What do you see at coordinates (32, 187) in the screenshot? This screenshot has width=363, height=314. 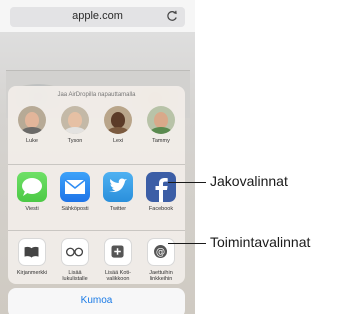 I see `messages-icon` at bounding box center [32, 187].